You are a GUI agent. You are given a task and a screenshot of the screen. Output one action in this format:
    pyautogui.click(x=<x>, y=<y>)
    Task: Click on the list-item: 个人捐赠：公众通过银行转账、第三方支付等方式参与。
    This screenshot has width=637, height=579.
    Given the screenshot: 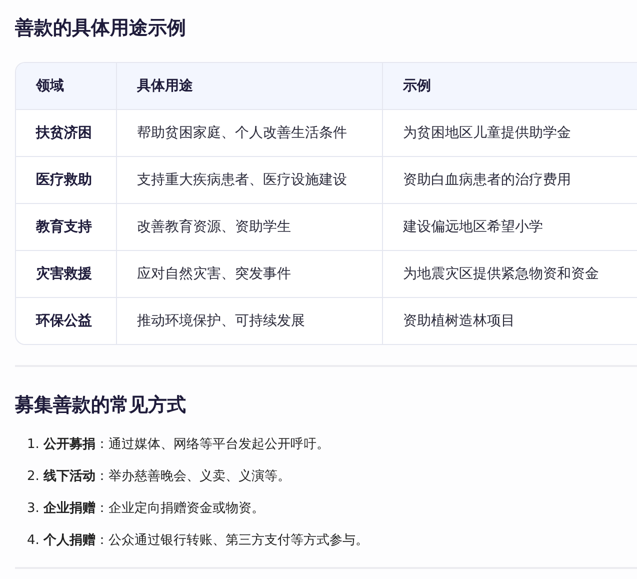 What is the action you would take?
    pyautogui.click(x=205, y=541)
    